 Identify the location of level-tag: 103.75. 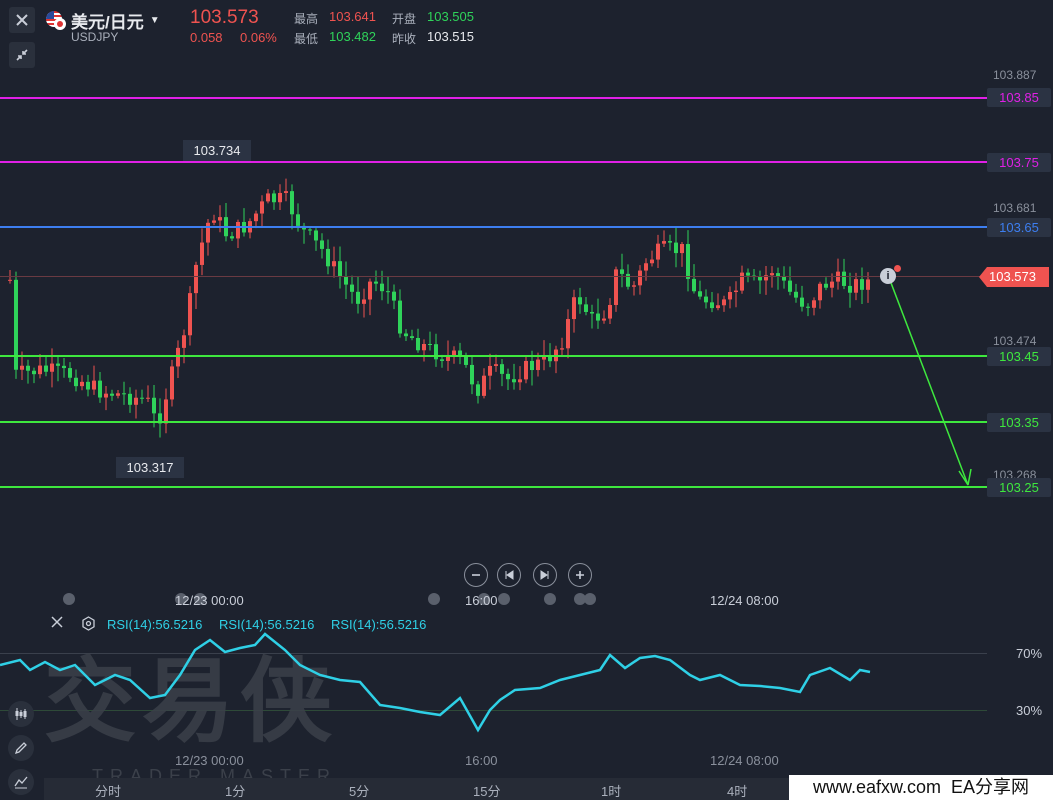
(1019, 162).